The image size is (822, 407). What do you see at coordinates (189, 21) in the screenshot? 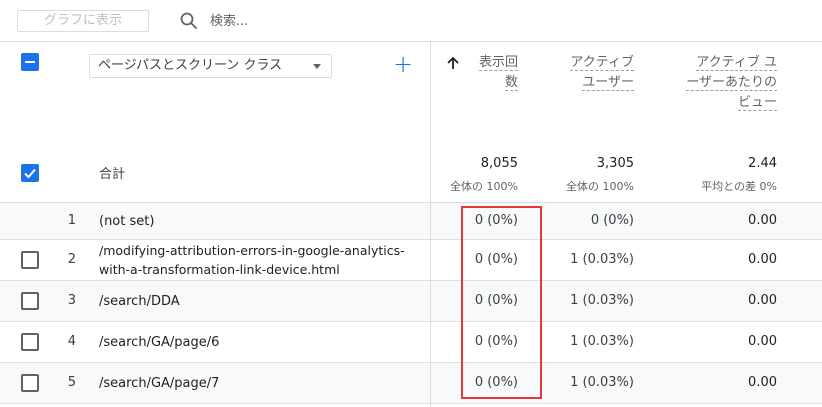
I see `search-icon` at bounding box center [189, 21].